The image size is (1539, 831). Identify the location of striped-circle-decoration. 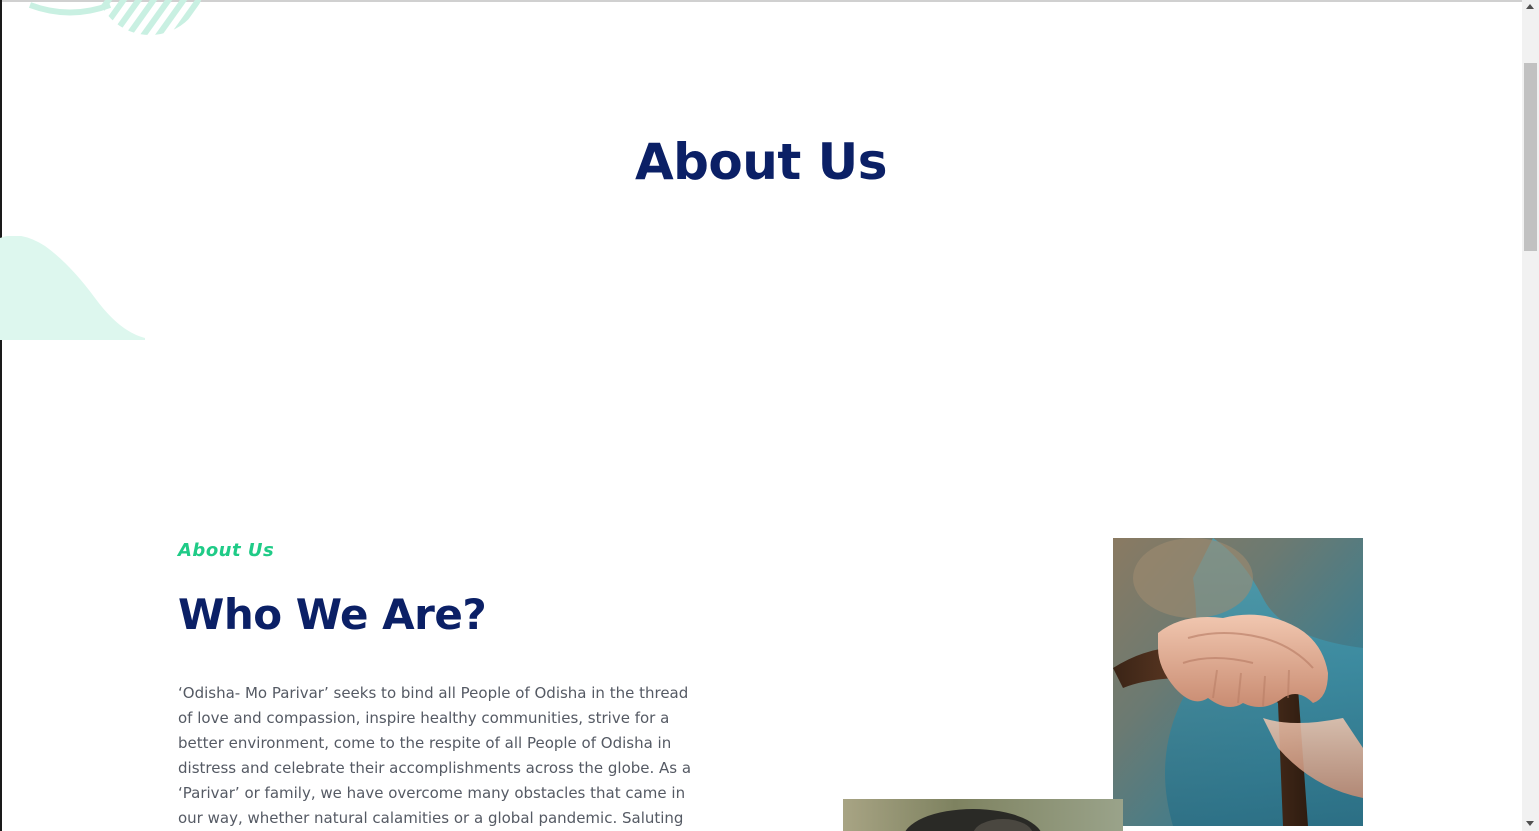
(116, 17).